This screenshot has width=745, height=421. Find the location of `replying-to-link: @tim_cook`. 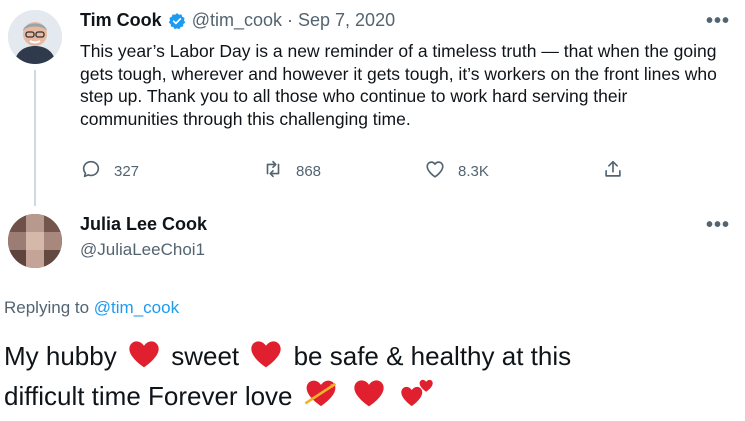

replying-to-link: @tim_cook is located at coordinates (136, 307).